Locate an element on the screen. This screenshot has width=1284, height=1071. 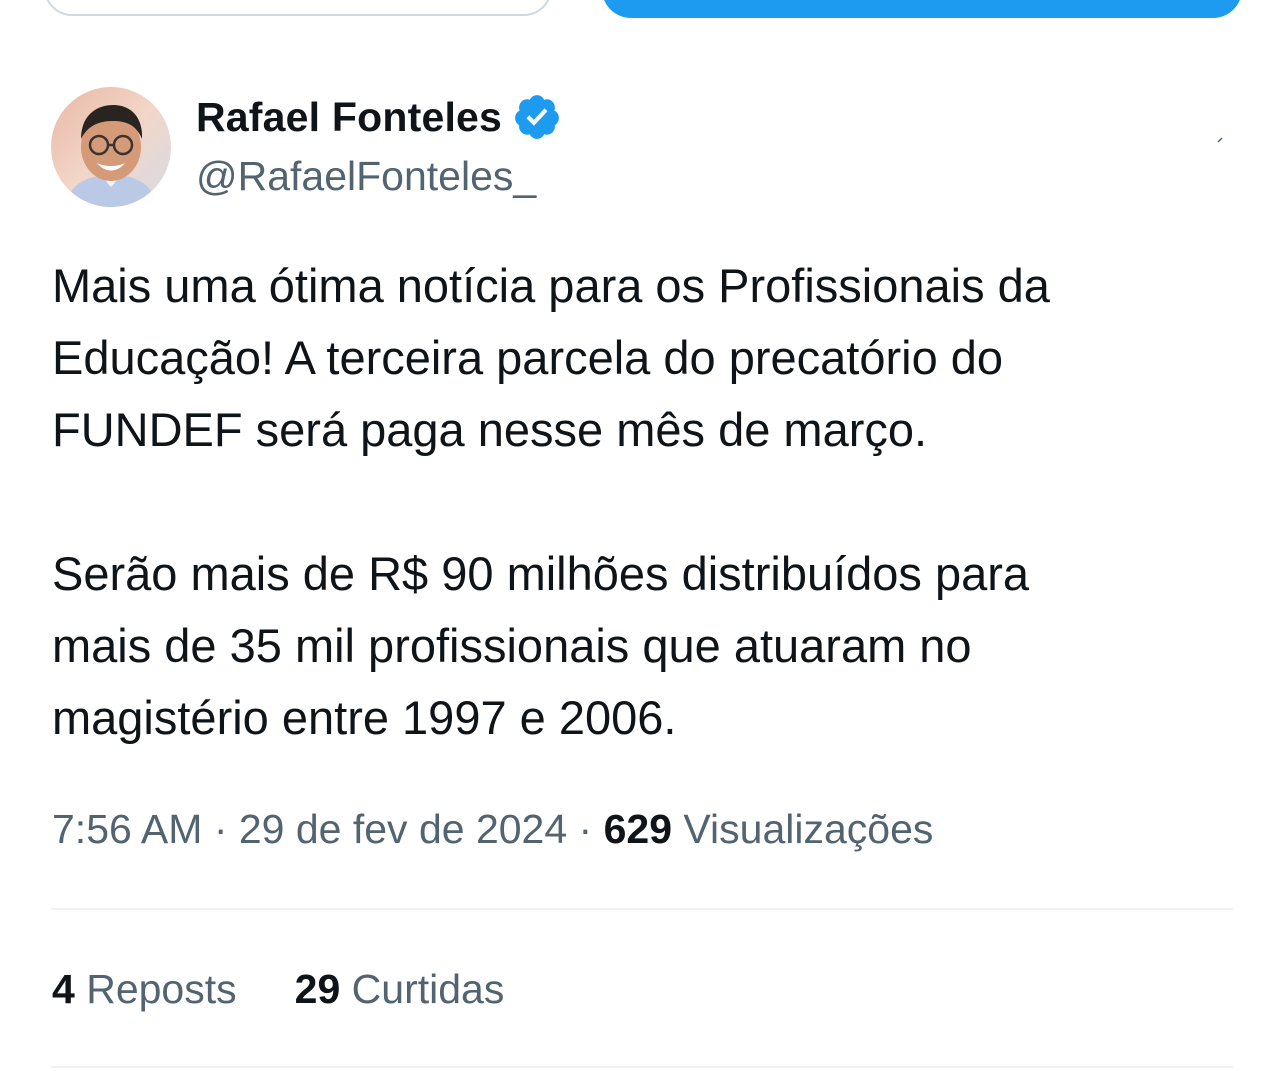
avatar is located at coordinates (111, 147).